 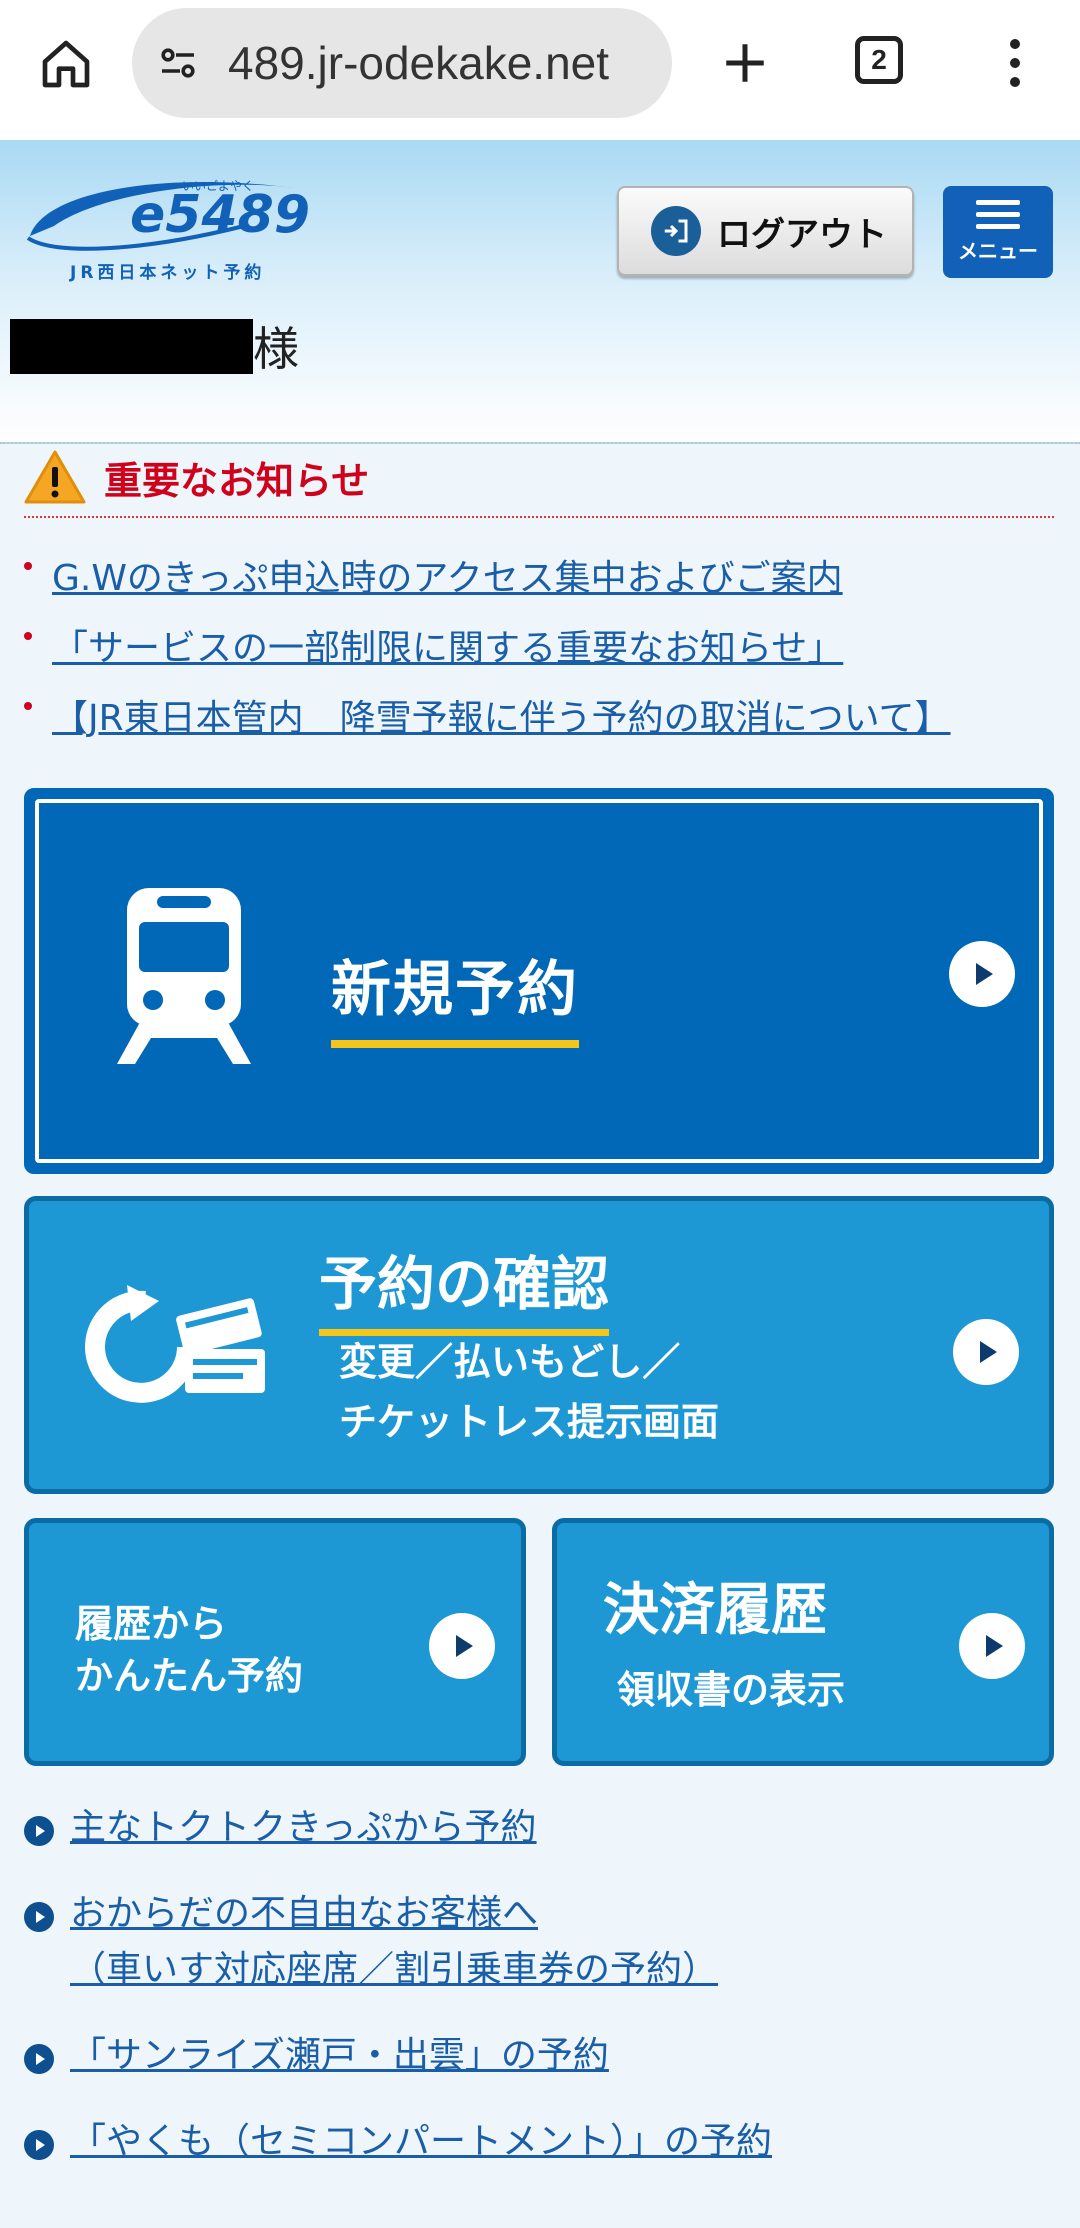 I want to click on logo-ruby: いいごよやく, so click(x=218, y=185).